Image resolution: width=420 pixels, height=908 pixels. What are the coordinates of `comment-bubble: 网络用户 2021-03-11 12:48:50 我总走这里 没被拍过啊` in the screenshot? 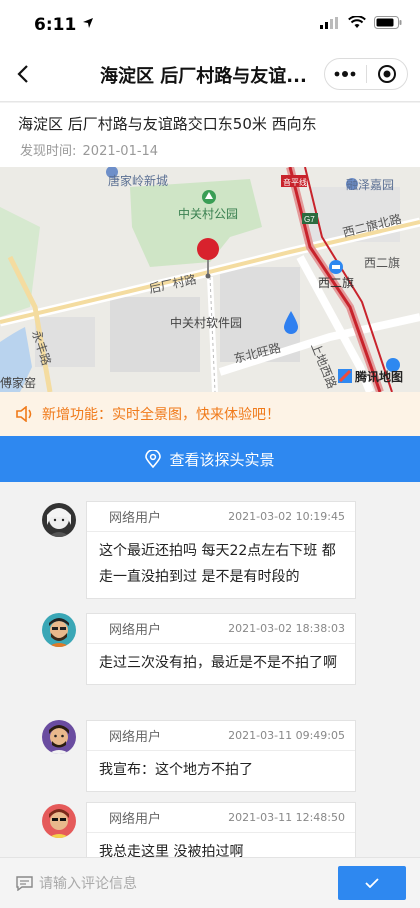 It's located at (221, 829).